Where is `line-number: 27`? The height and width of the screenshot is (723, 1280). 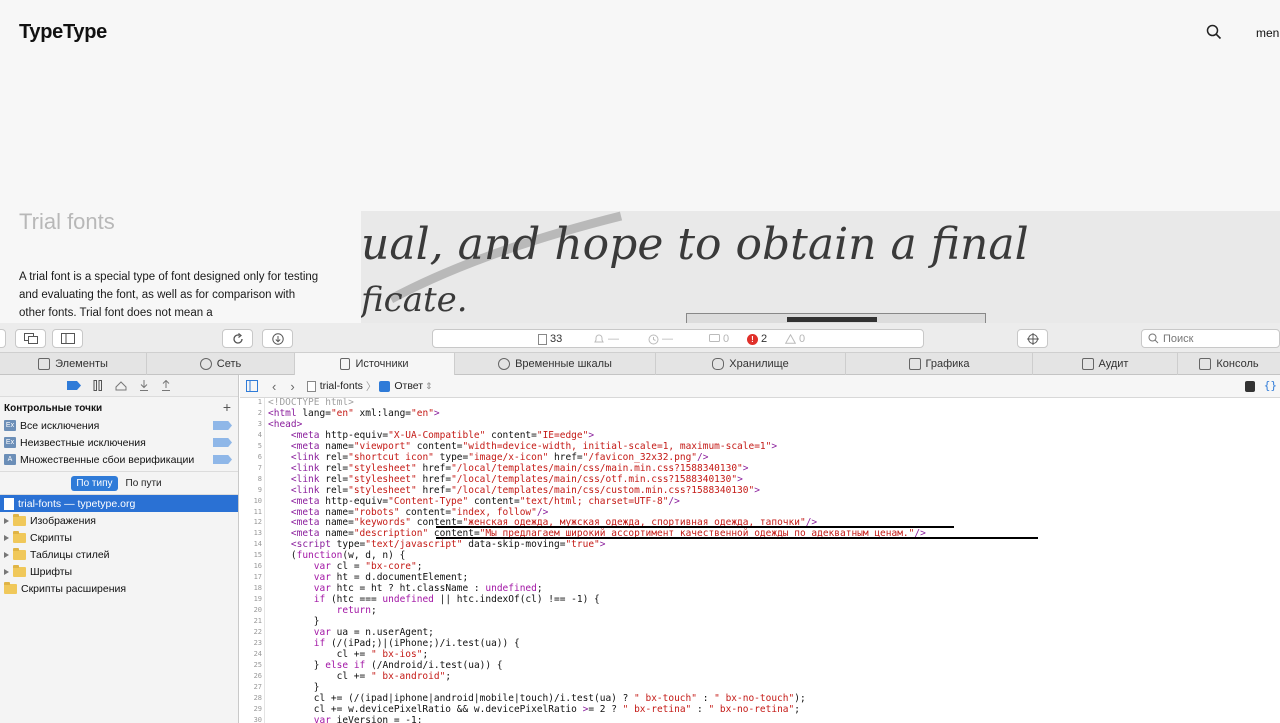 line-number: 27 is located at coordinates (251, 687).